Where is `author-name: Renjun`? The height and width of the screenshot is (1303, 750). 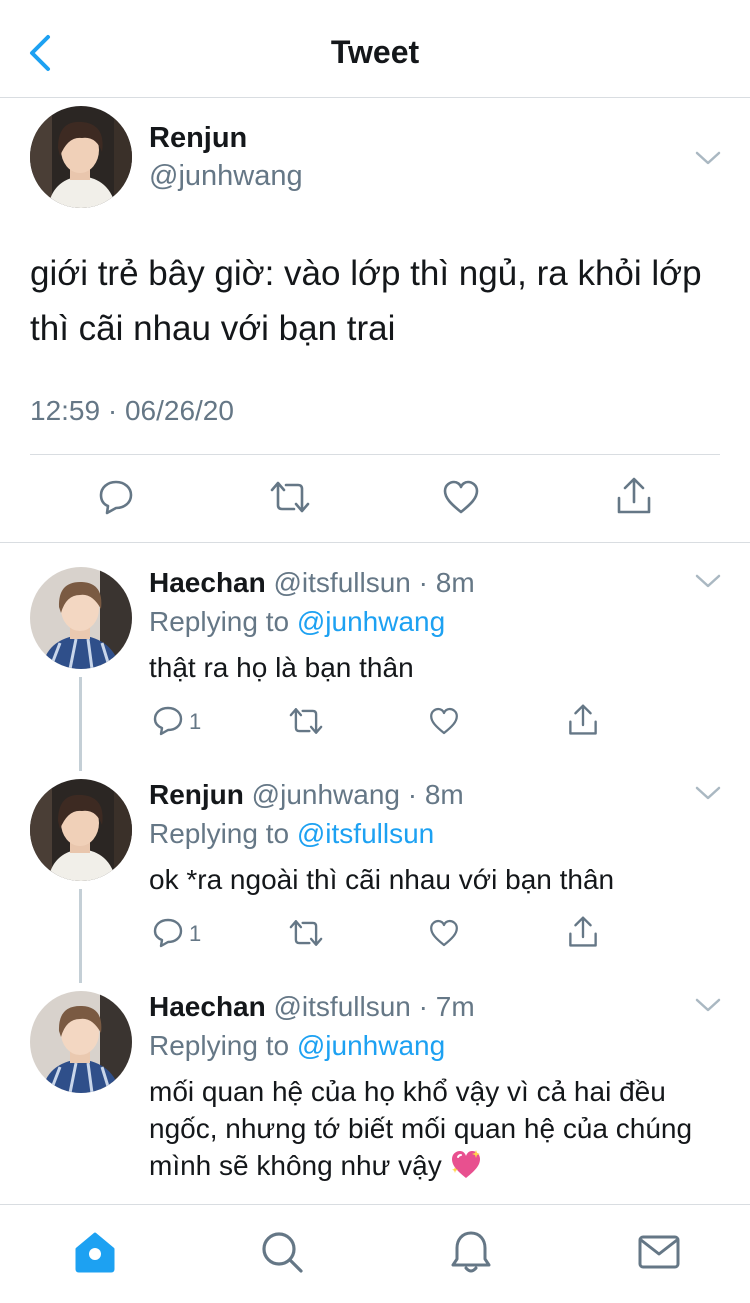
author-name: Renjun is located at coordinates (198, 138).